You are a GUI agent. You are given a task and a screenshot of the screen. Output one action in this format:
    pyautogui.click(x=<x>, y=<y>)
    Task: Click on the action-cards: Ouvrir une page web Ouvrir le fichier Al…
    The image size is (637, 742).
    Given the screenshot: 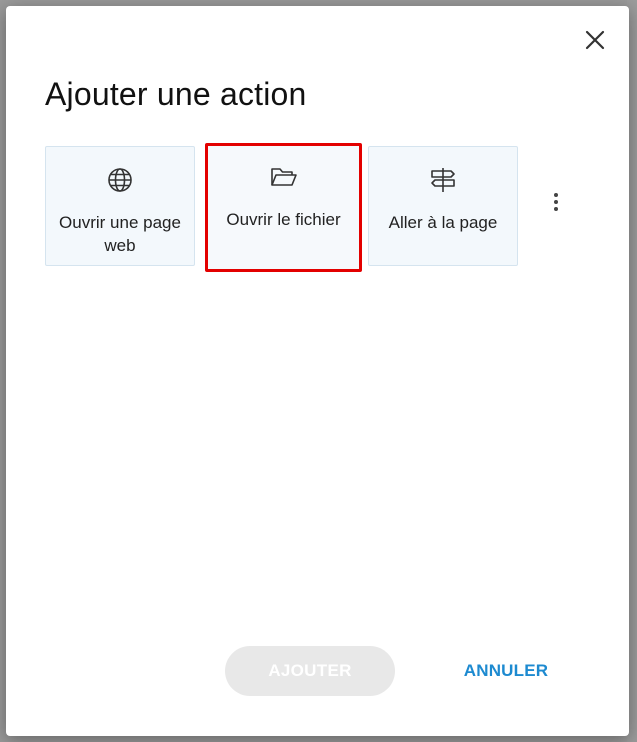 What is the action you would take?
    pyautogui.click(x=281, y=207)
    